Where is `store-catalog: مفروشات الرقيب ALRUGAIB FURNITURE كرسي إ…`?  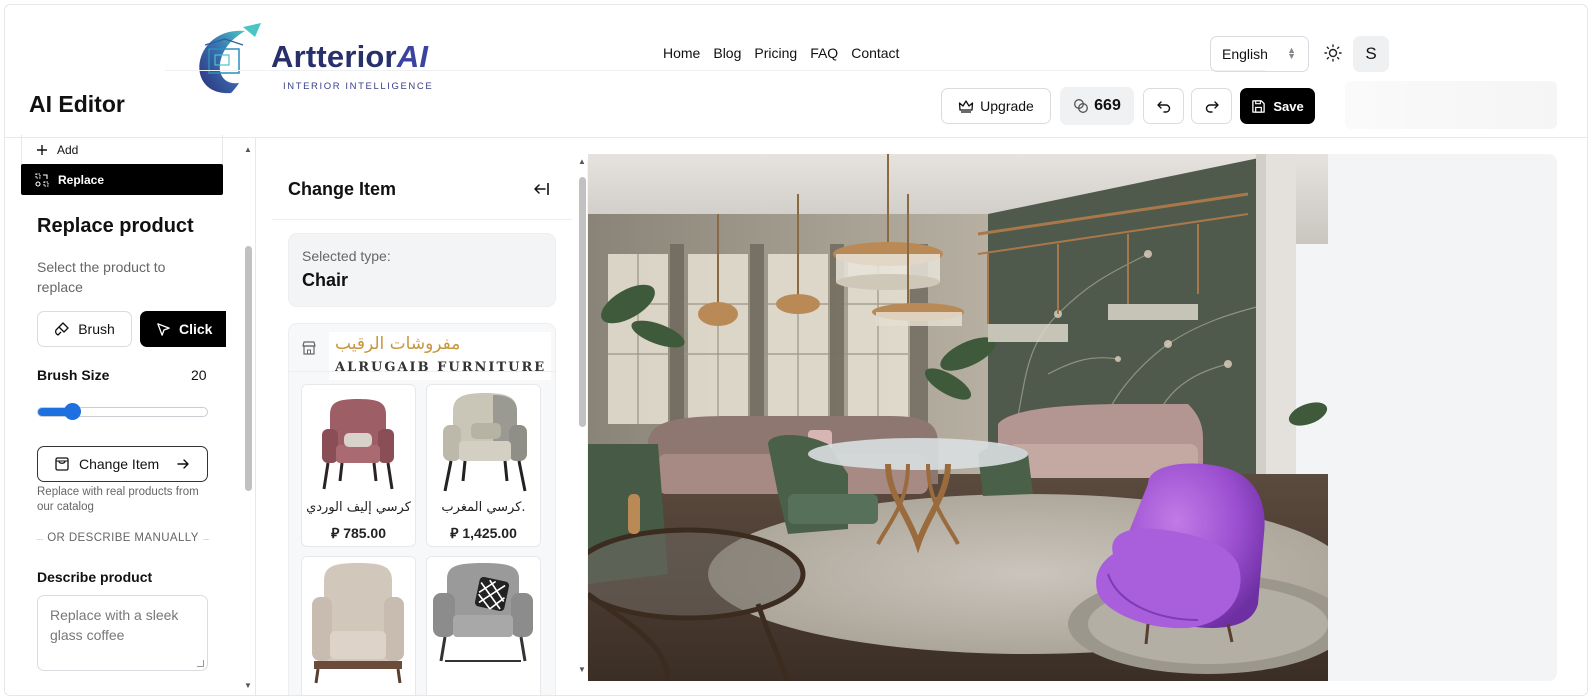 store-catalog: مفروشات الرقيب ALRUGAIB FURNITURE كرسي إ… is located at coordinates (422, 509).